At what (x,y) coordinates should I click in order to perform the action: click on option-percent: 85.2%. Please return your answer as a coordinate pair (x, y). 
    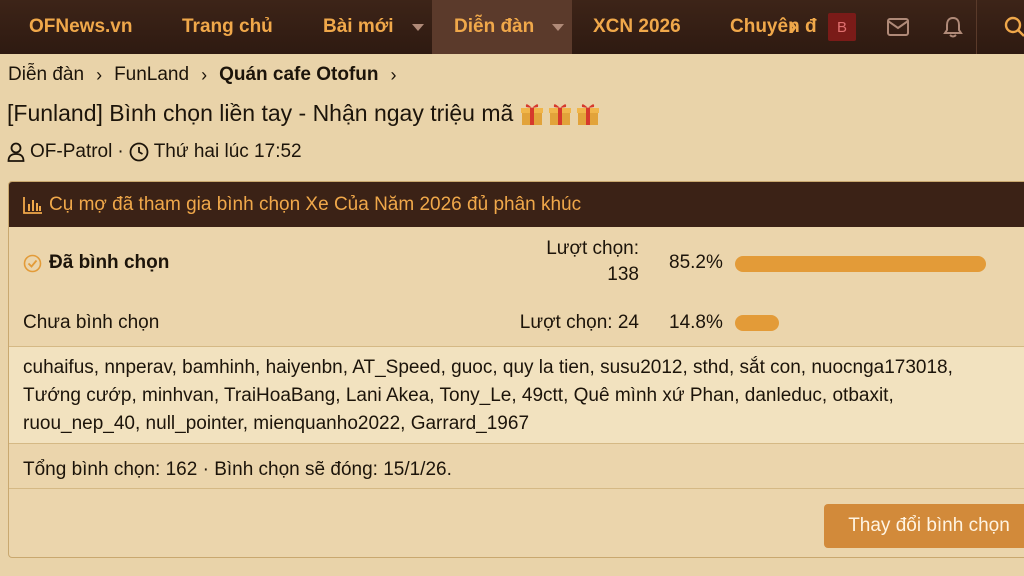
    Looking at the image, I should click on (696, 262).